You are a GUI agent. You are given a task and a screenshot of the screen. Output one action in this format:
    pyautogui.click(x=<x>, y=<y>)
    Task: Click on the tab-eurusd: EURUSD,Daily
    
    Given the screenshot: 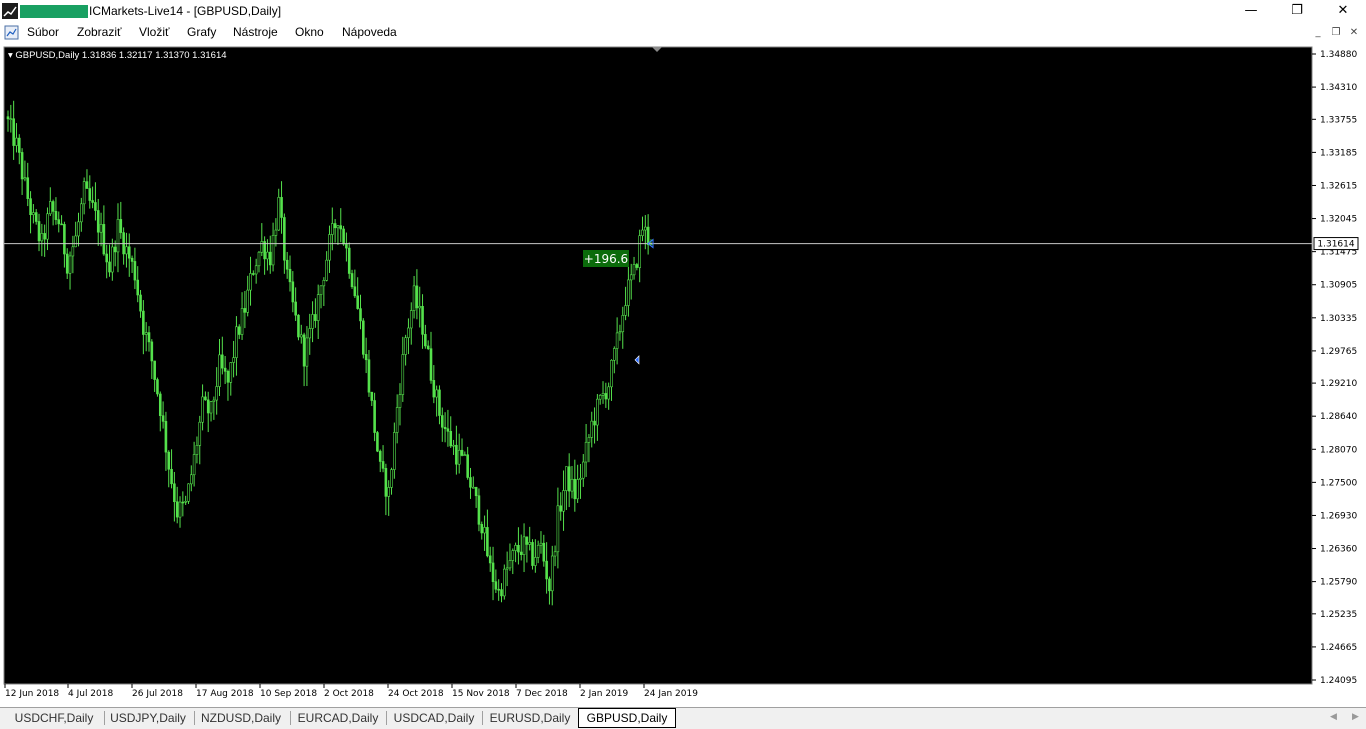 What is the action you would take?
    pyautogui.click(x=530, y=718)
    